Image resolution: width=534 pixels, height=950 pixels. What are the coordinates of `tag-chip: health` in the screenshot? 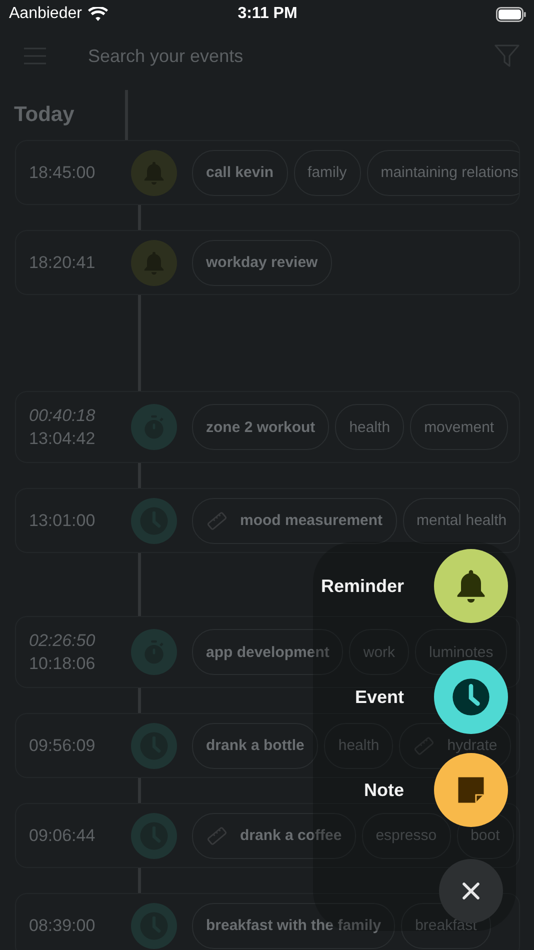 It's located at (369, 427).